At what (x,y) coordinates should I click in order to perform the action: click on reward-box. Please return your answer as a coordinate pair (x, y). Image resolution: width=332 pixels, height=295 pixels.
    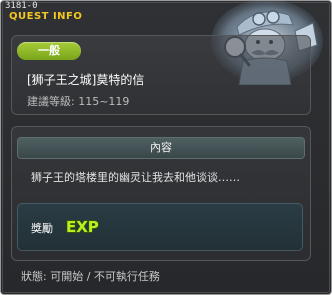
    Looking at the image, I should click on (160, 227).